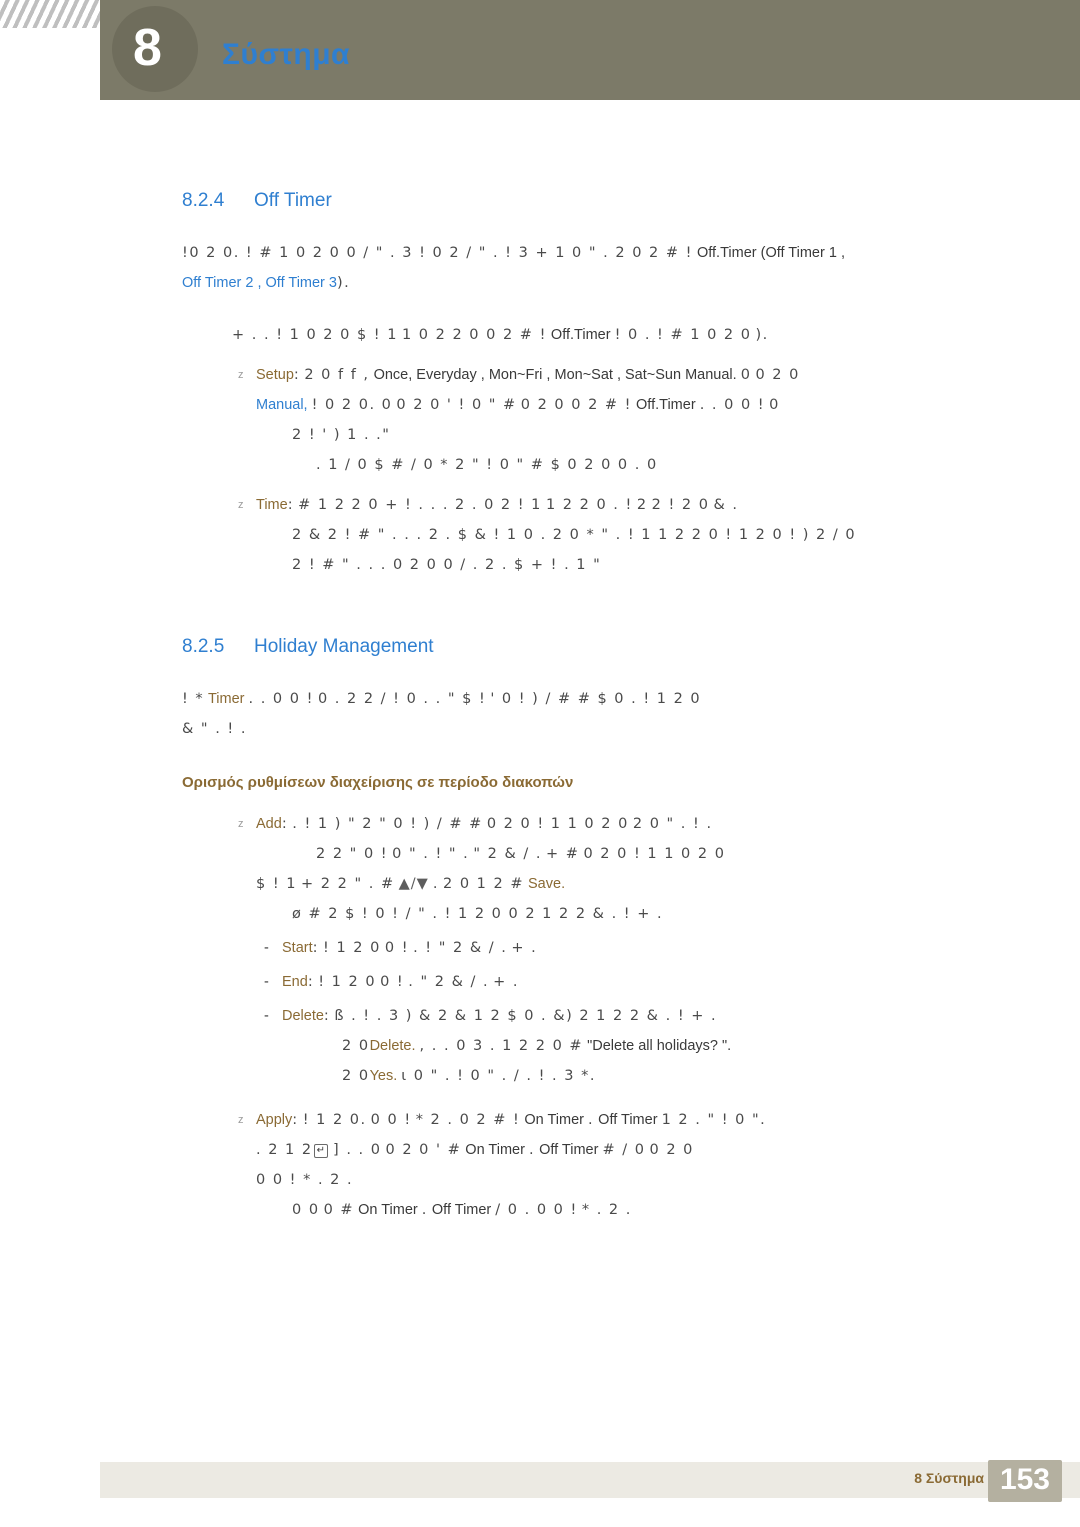 The width and height of the screenshot is (1080, 1527). Describe the element at coordinates (356, 1076) in the screenshot. I see `delete-line3-a: 2 0` at that location.